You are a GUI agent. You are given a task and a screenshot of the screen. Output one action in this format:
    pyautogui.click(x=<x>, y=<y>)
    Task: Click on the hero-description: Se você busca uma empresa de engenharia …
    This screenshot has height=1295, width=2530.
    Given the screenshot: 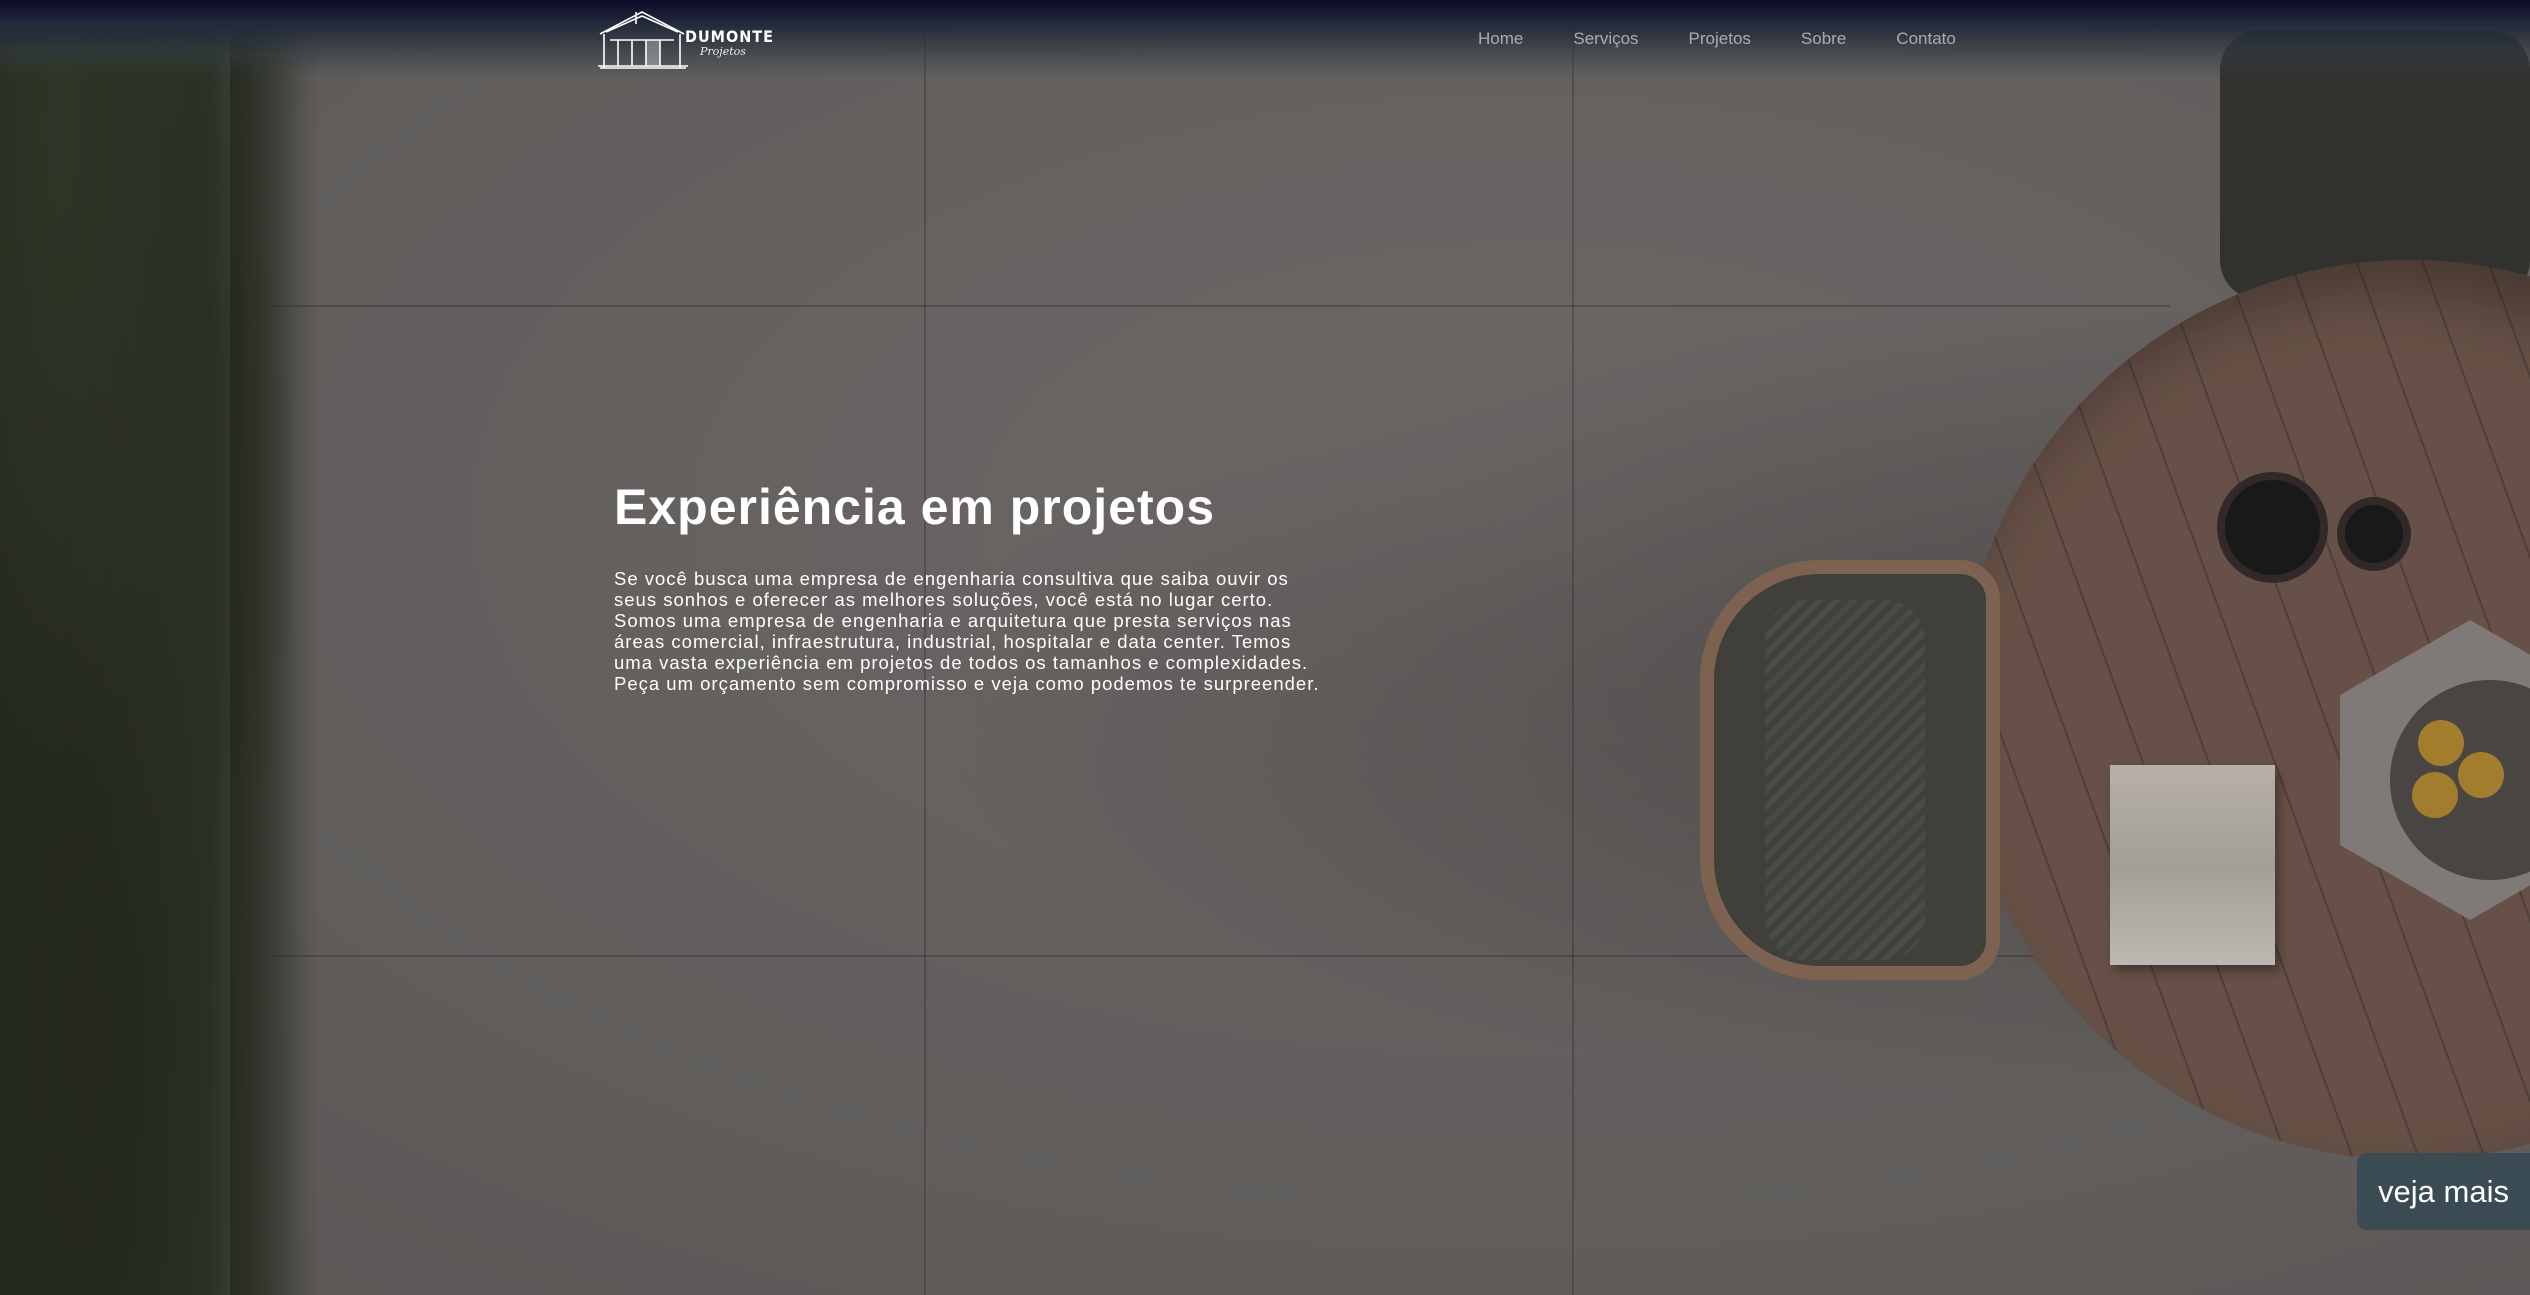 What is the action you would take?
    pyautogui.click(x=967, y=631)
    